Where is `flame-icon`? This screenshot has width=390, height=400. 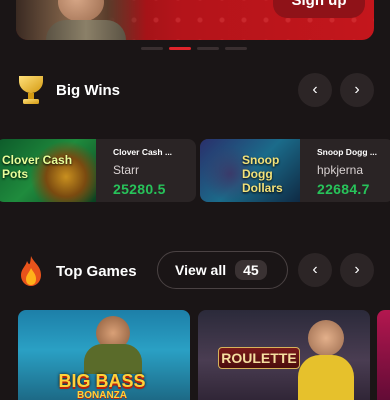
flame-icon is located at coordinates (31, 271).